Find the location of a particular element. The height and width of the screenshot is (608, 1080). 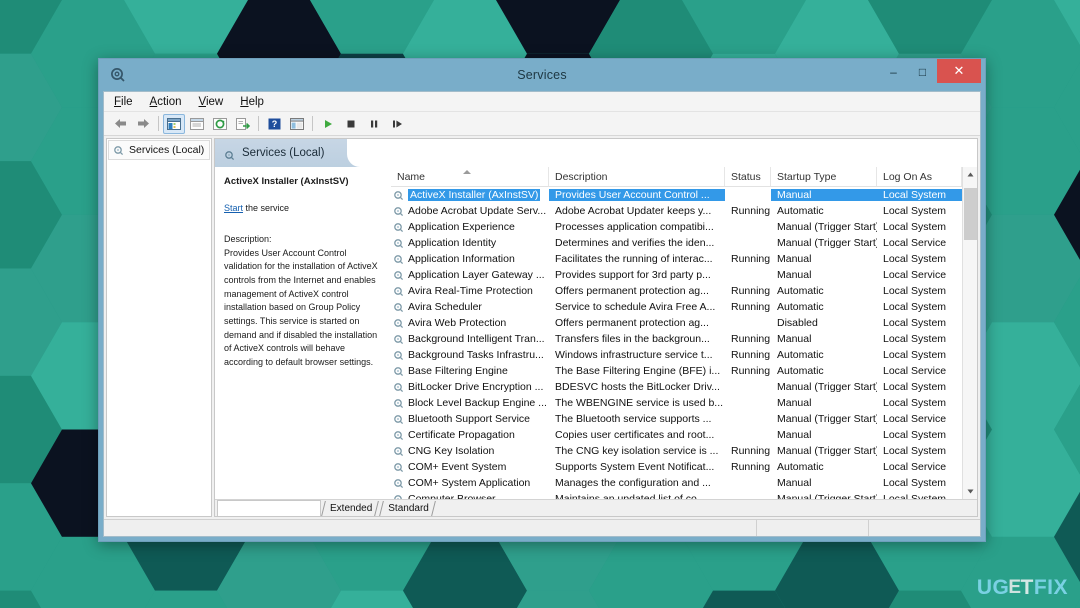

stop-service-icon is located at coordinates (351, 124).